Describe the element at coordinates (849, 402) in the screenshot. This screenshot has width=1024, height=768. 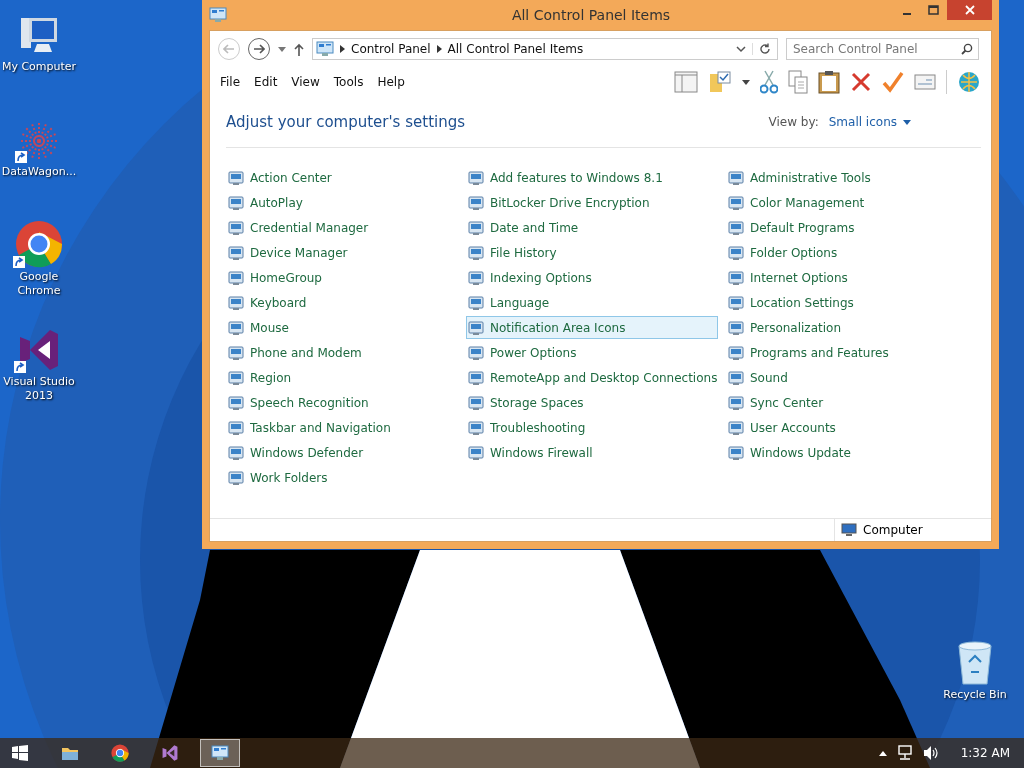
I see `control-panel-link: Sync Center` at that location.